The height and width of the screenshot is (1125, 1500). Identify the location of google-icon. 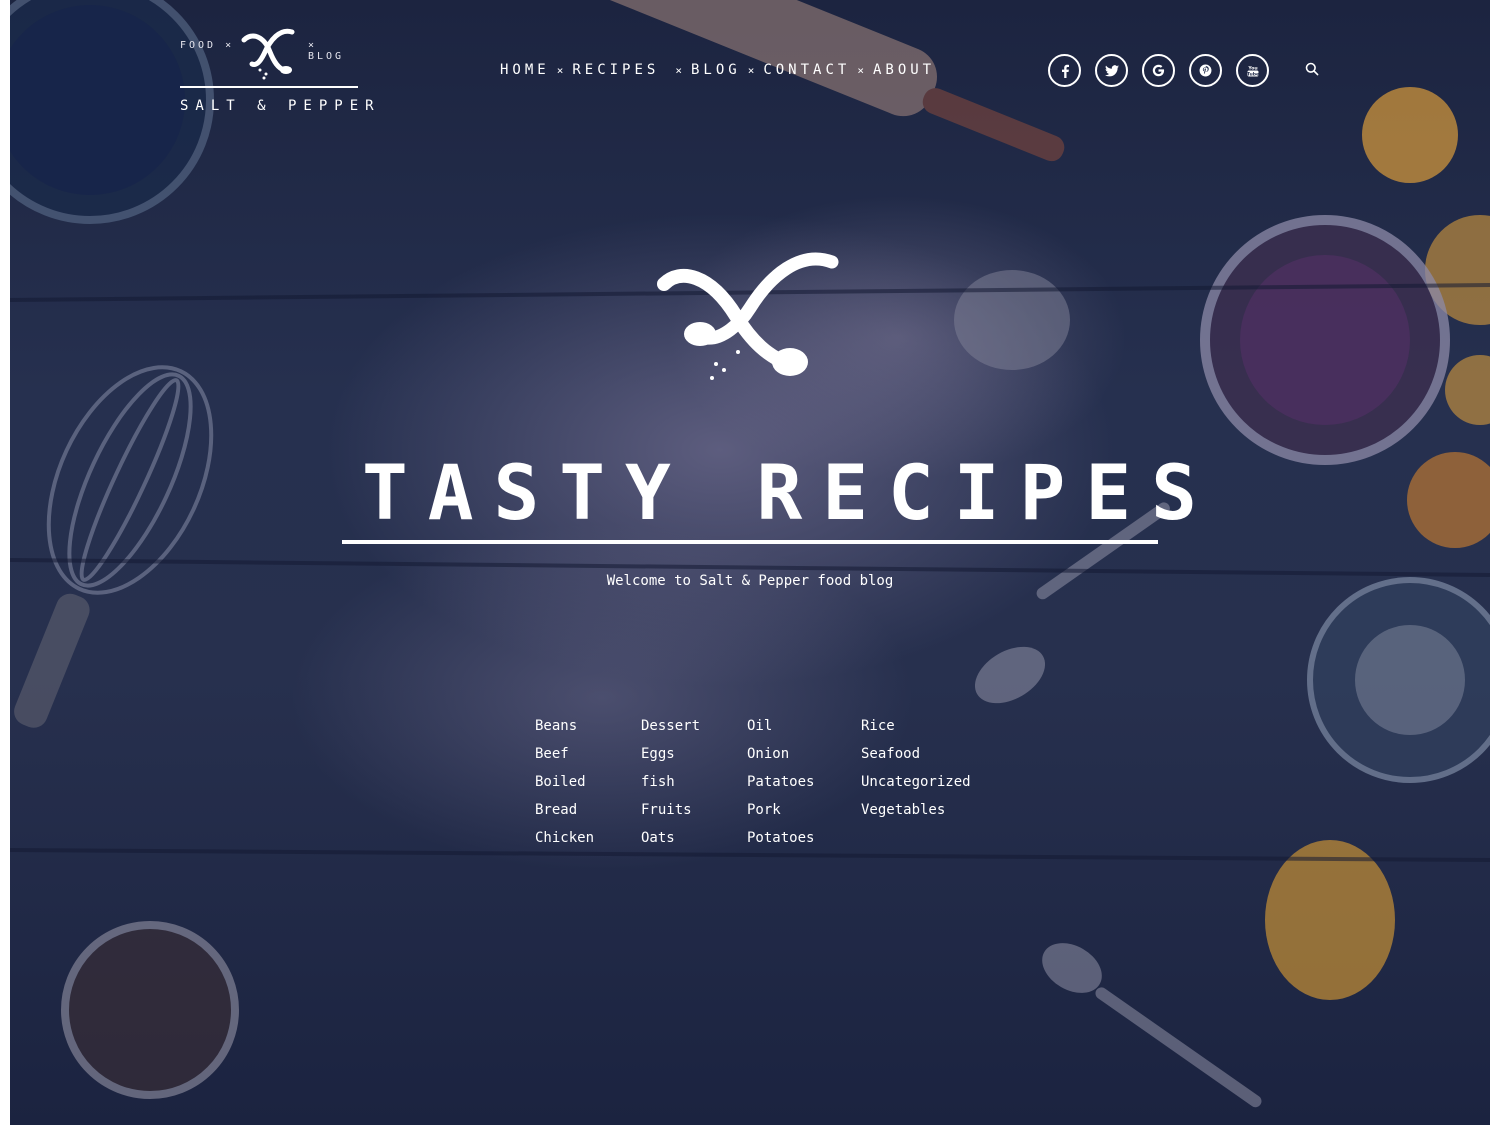
(1158, 70).